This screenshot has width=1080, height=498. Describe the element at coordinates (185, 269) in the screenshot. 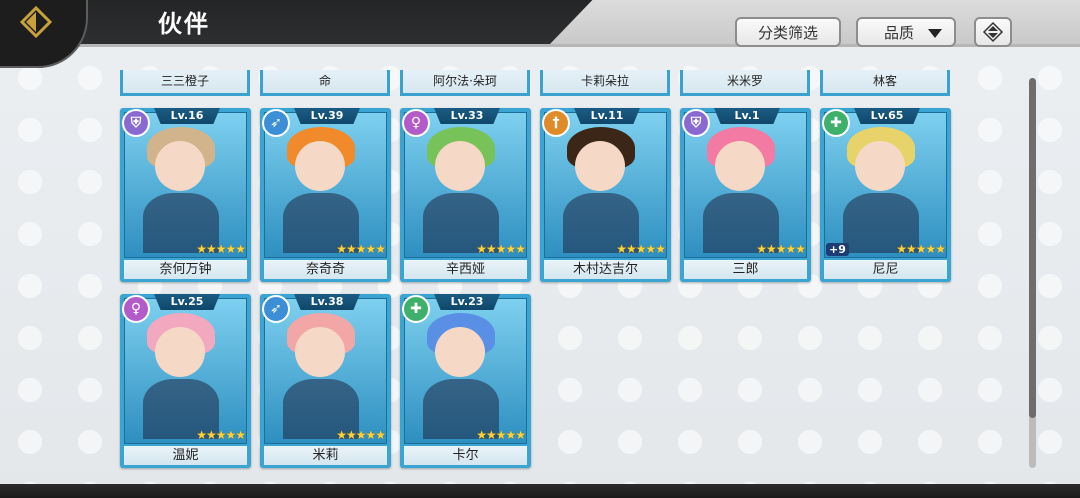

I see `partner-name: 奈何万钟` at that location.